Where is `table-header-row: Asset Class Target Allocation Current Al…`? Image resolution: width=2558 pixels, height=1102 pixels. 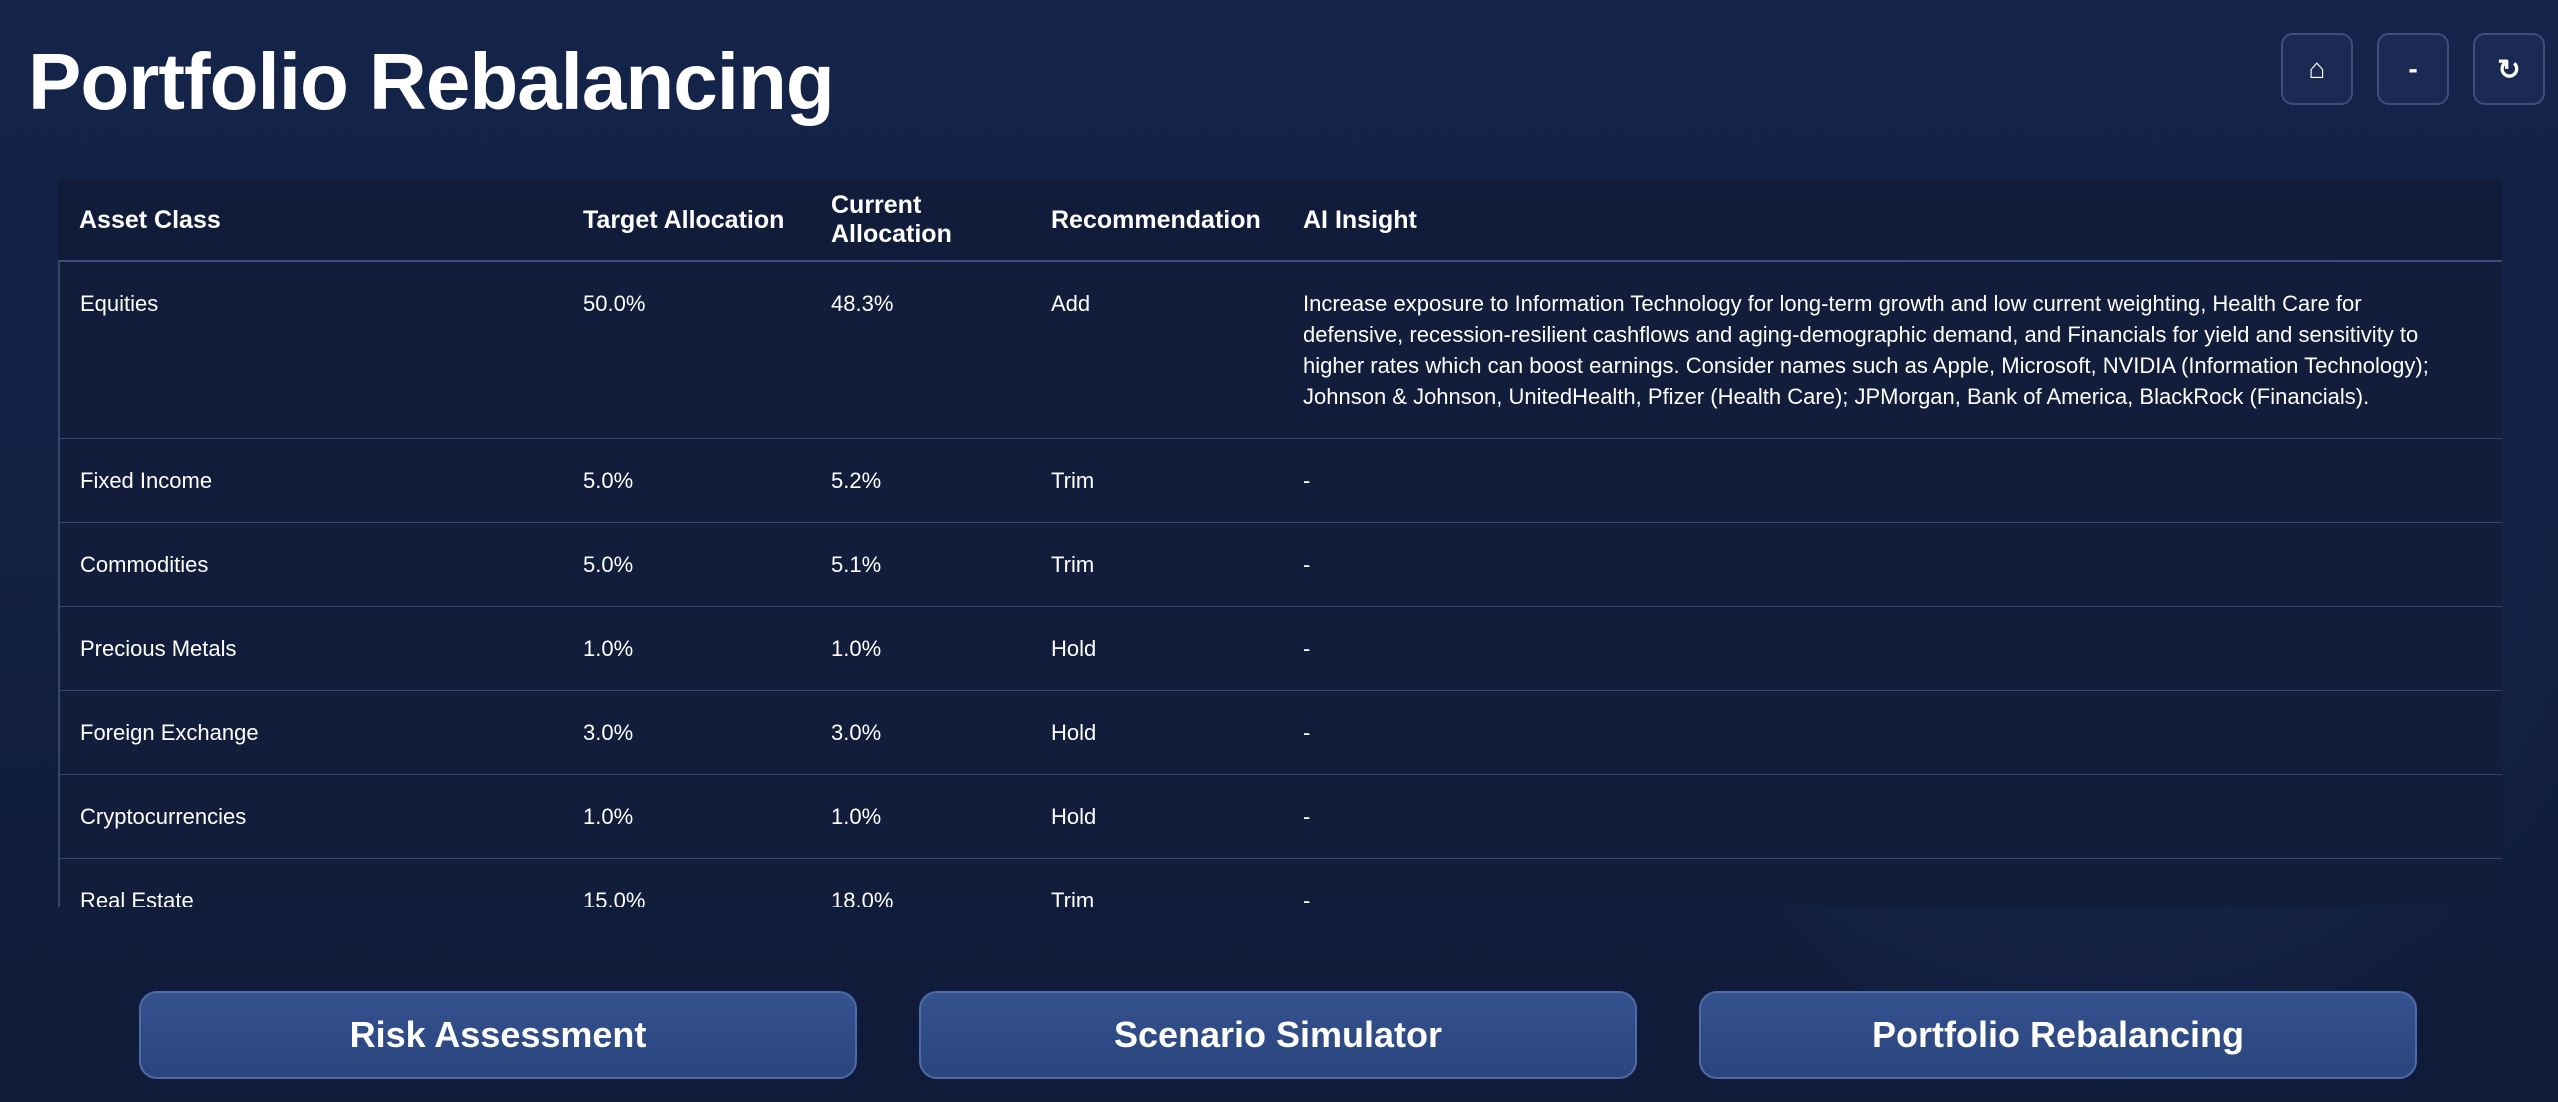 table-header-row: Asset Class Target Allocation Current Al… is located at coordinates (1280, 221).